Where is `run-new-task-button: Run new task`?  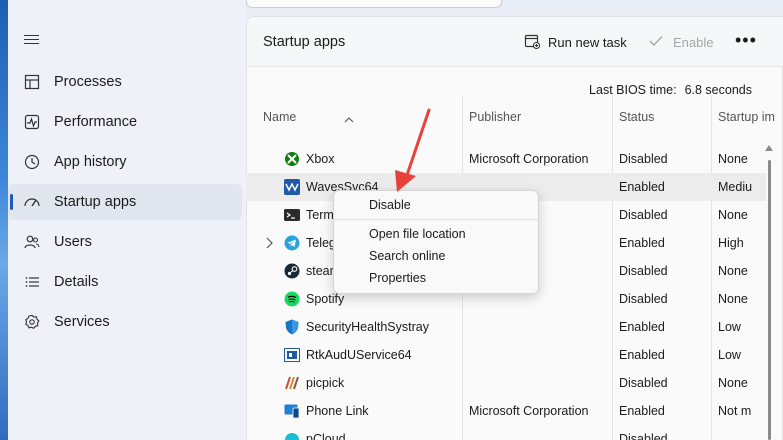 run-new-task-button: Run new task is located at coordinates (575, 42).